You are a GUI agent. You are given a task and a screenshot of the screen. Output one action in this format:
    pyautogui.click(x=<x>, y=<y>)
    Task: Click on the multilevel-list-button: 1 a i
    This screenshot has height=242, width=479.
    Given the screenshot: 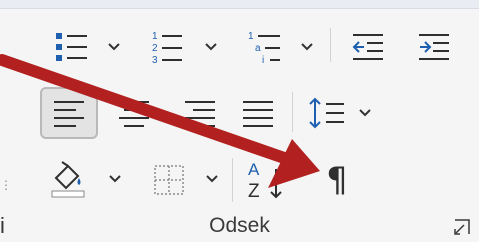 What is the action you would take?
    pyautogui.click(x=264, y=47)
    